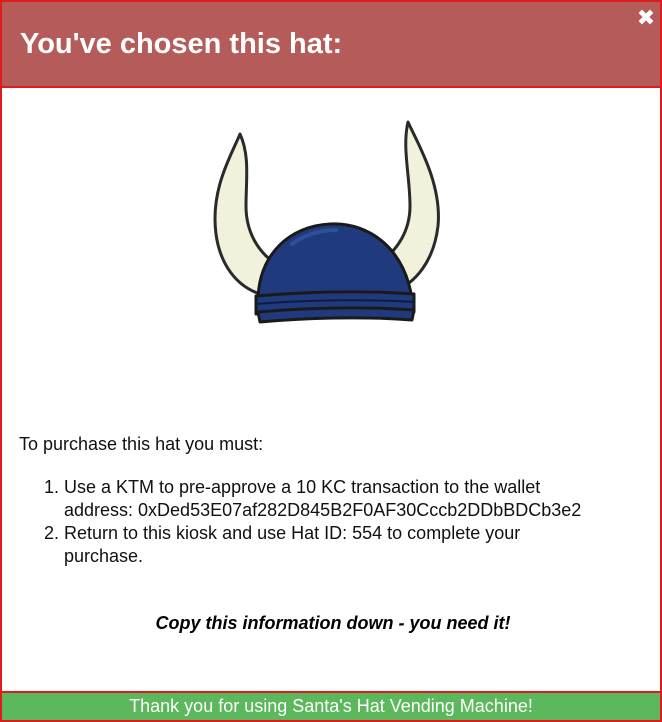 This screenshot has height=722, width=662. Describe the element at coordinates (336, 315) in the screenshot. I see `helmet-rim` at that location.